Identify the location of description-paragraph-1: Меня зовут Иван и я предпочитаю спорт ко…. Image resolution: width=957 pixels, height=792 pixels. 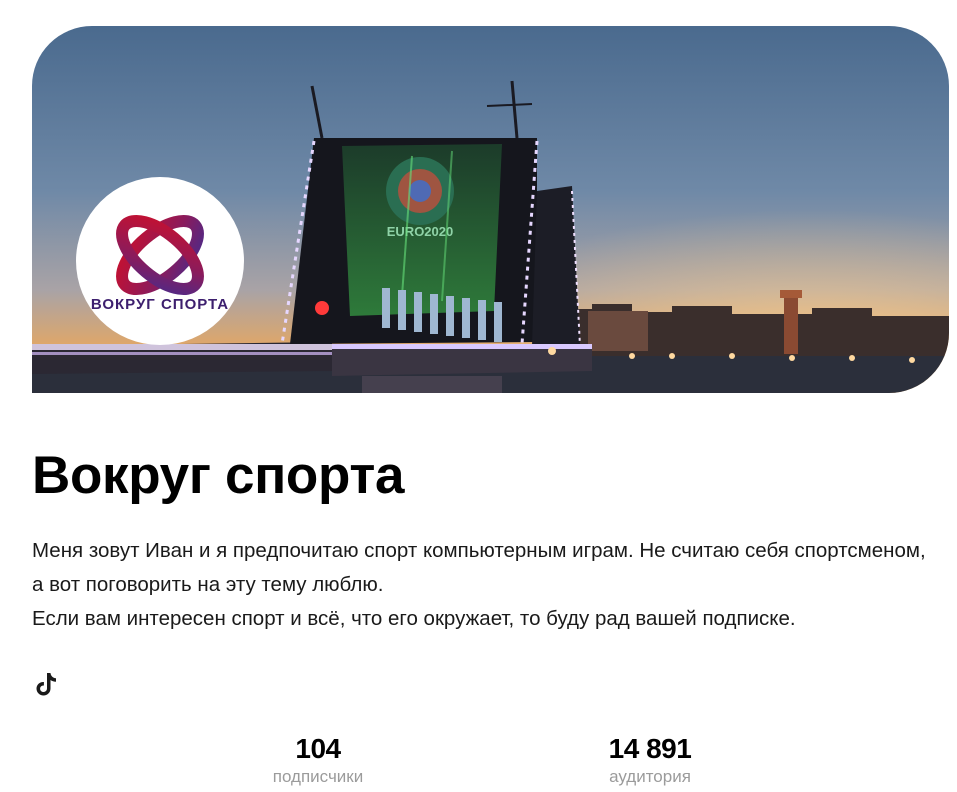
(479, 567).